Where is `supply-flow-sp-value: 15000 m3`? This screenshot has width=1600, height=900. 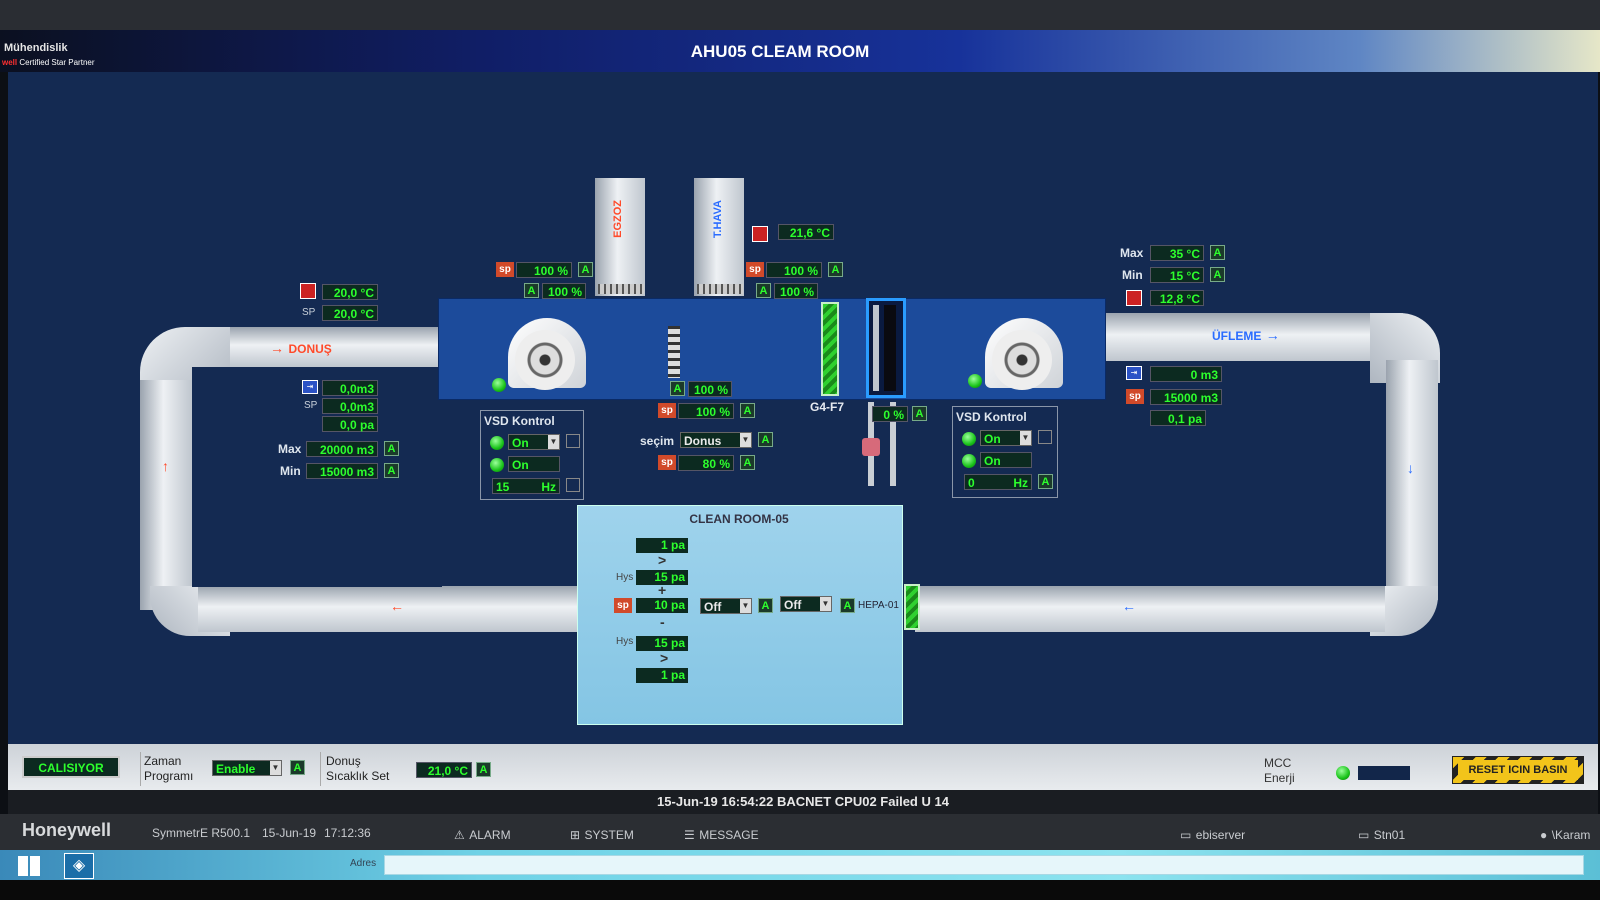 supply-flow-sp-value: 15000 m3 is located at coordinates (1186, 397).